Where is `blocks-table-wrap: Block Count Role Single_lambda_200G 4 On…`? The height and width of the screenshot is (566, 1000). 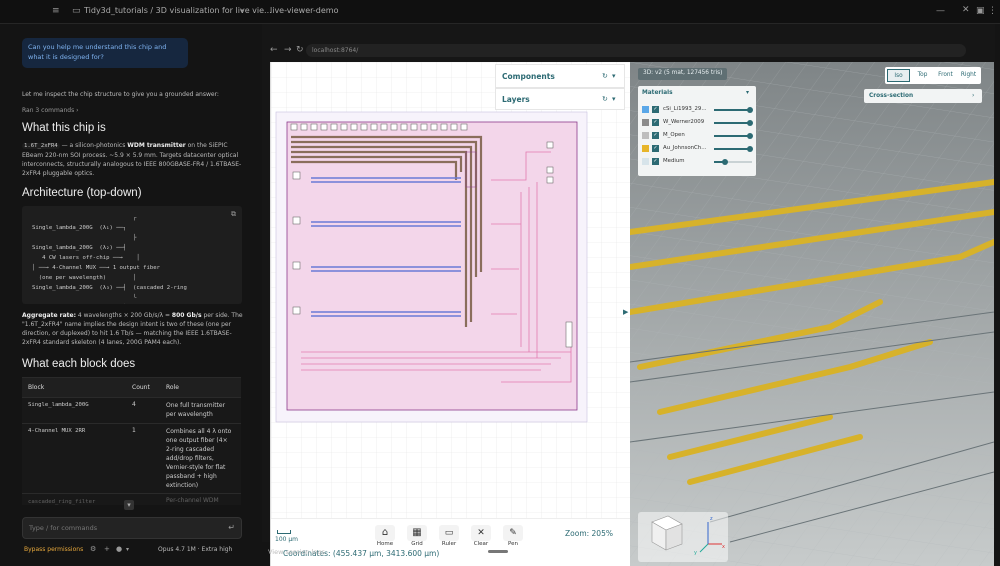
blocks-table-wrap: Block Count Role Single_lambda_200G 4 On… is located at coordinates (131, 441).